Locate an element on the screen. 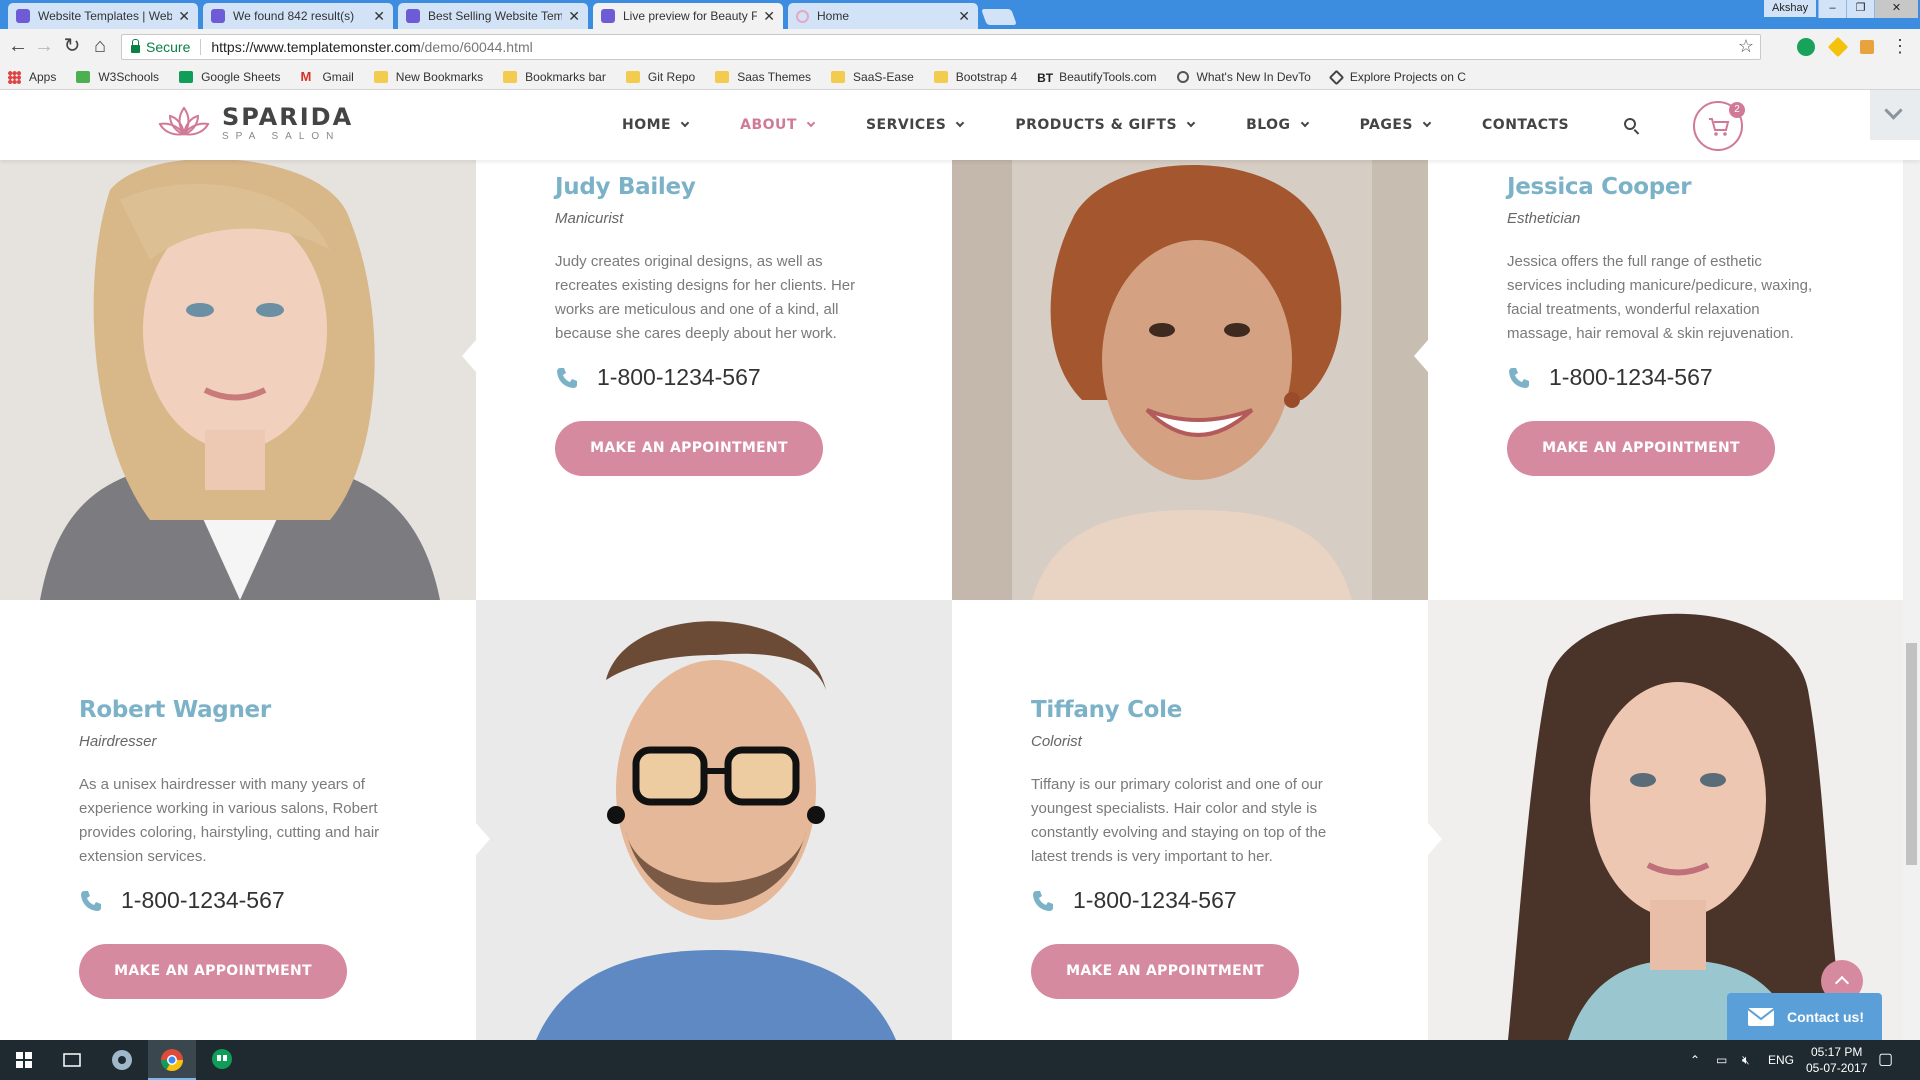 This screenshot has width=1920, height=1080. menu-item-home: HOME is located at coordinates (656, 125).